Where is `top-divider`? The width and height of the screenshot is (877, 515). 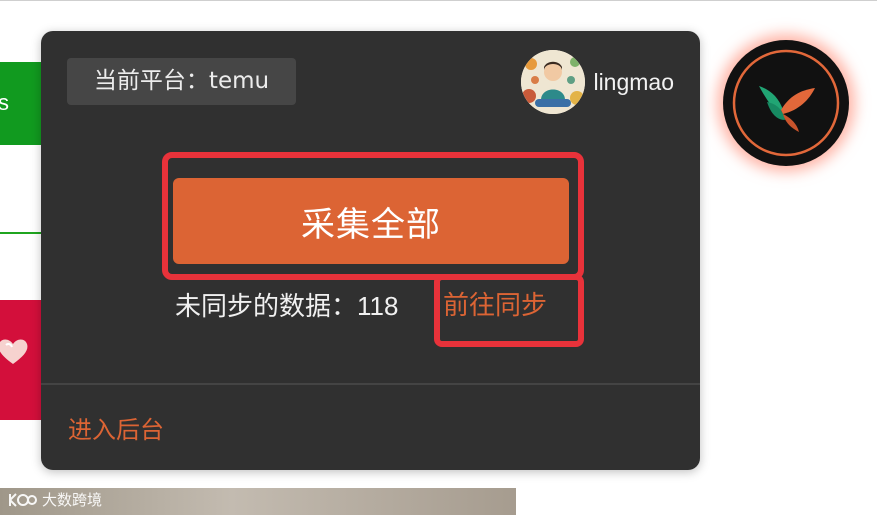
top-divider is located at coordinates (438, 0).